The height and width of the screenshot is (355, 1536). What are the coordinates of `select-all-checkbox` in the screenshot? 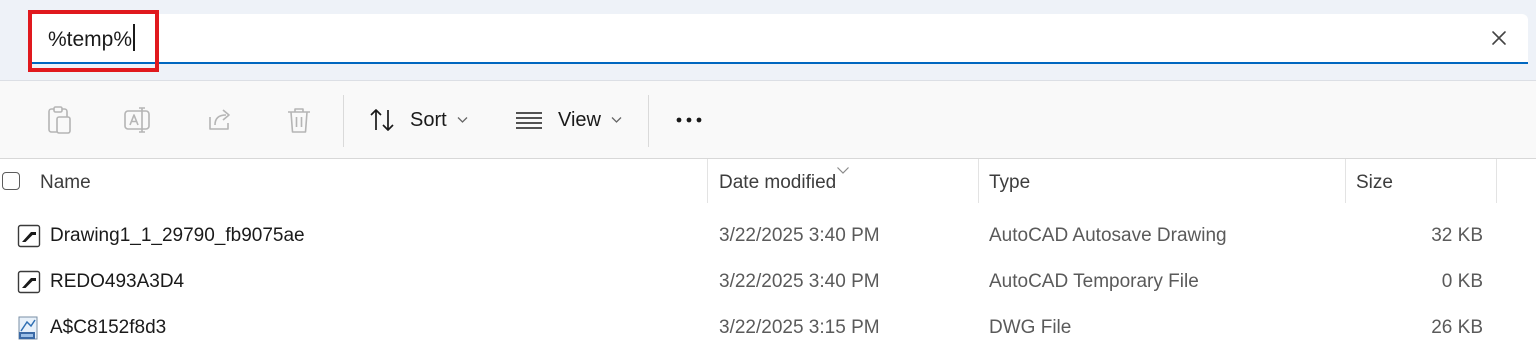 It's located at (11, 181).